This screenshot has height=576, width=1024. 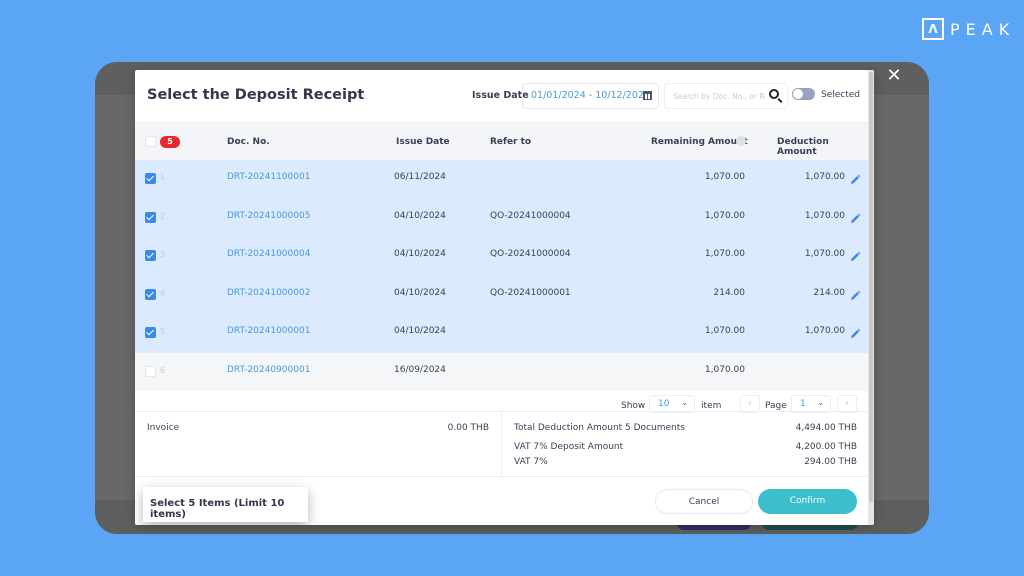 What do you see at coordinates (729, 292) in the screenshot?
I see `remaining-amount-cell: 214.00` at bounding box center [729, 292].